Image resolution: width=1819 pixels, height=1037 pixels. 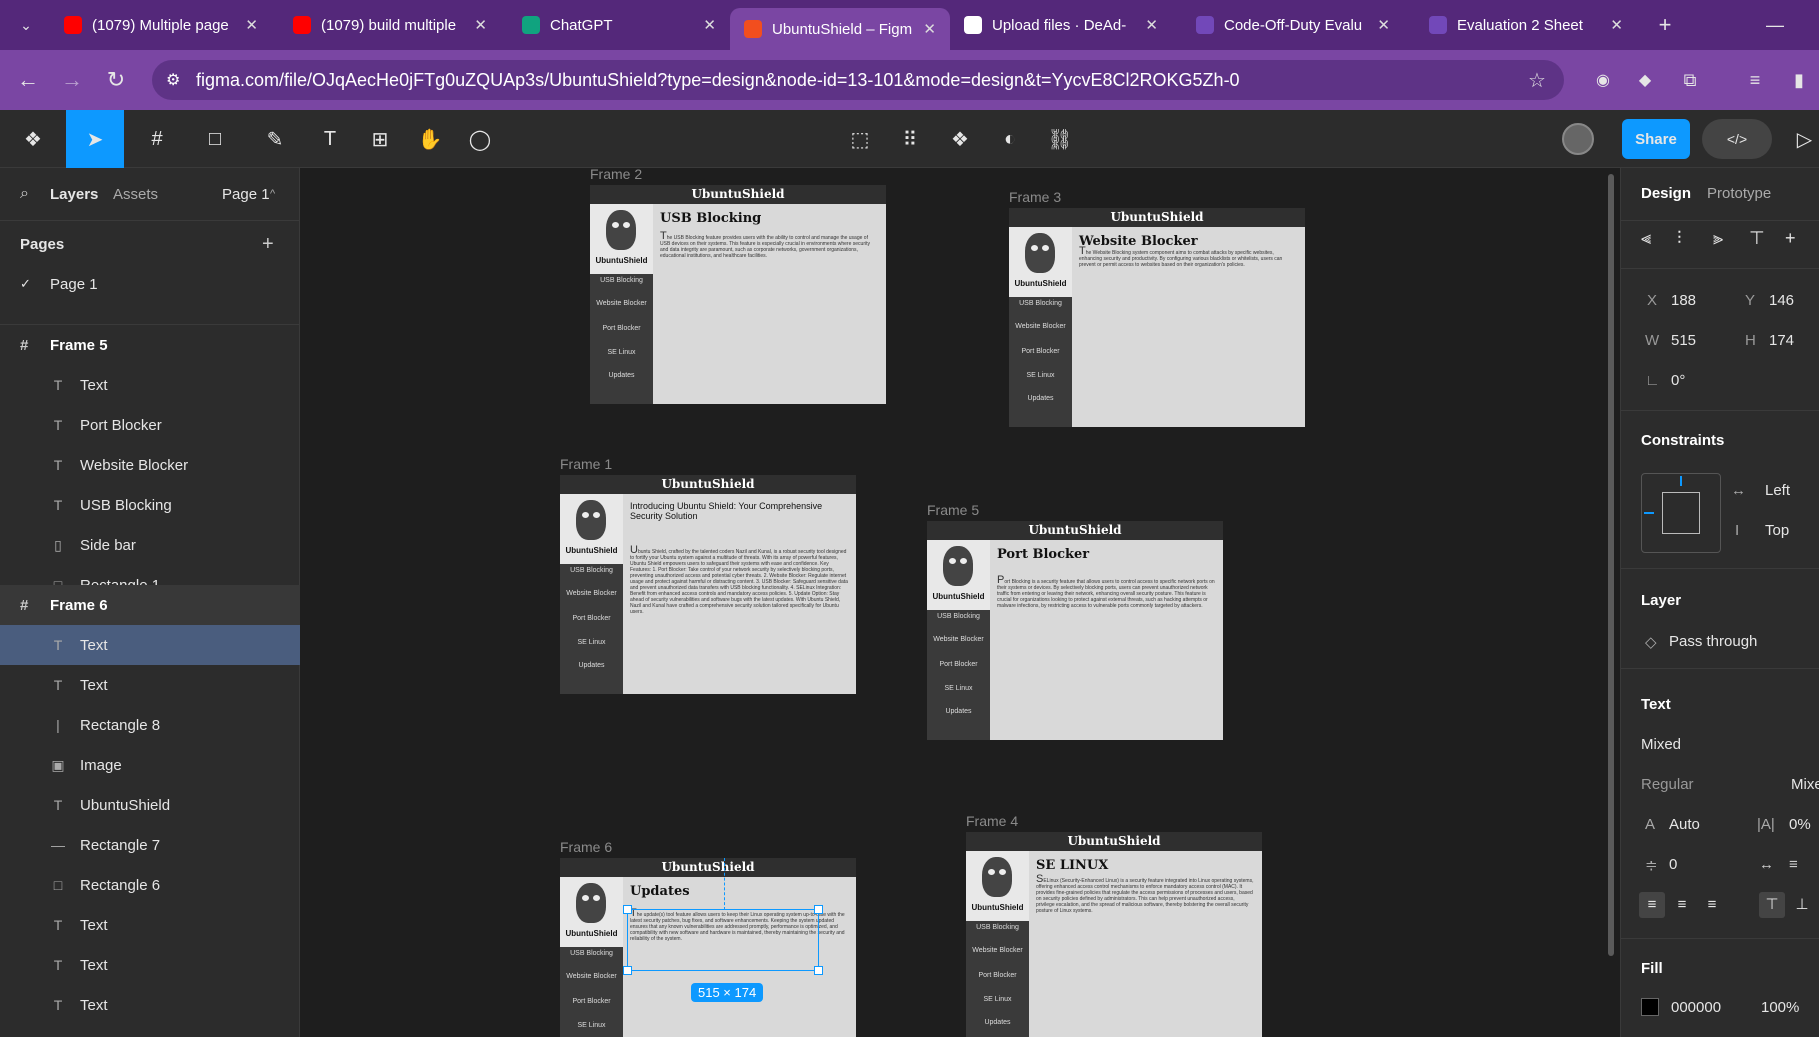 I want to click on frame-label: Frame 3, so click(x=1035, y=197).